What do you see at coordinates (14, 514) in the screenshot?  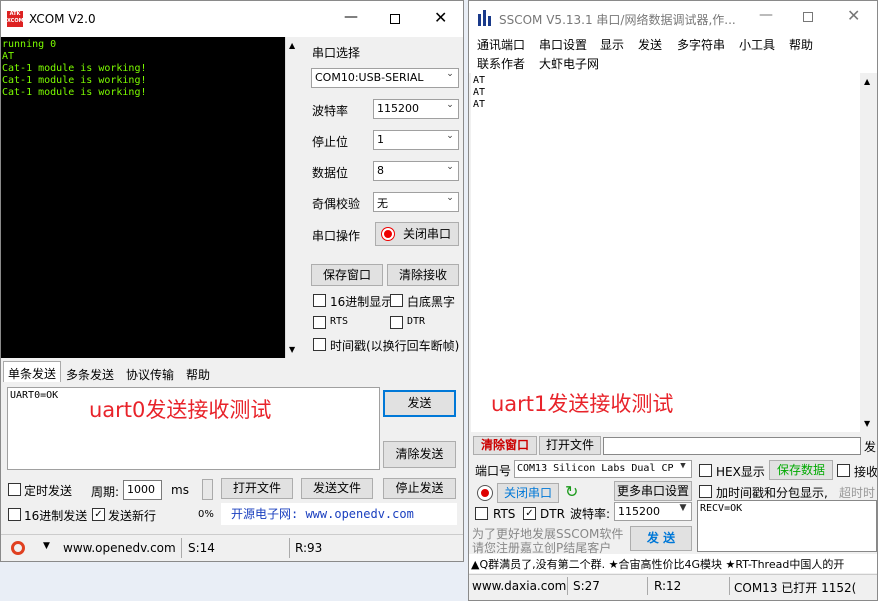 I see `hex-send-checkbox` at bounding box center [14, 514].